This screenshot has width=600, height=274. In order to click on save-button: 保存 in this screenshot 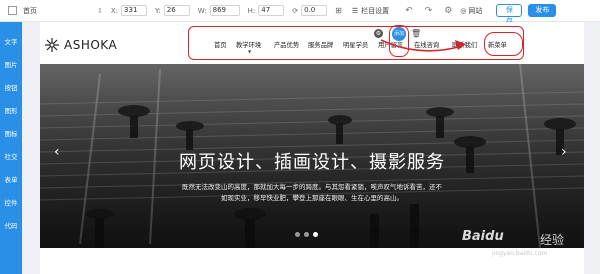, I will do `click(509, 14)`.